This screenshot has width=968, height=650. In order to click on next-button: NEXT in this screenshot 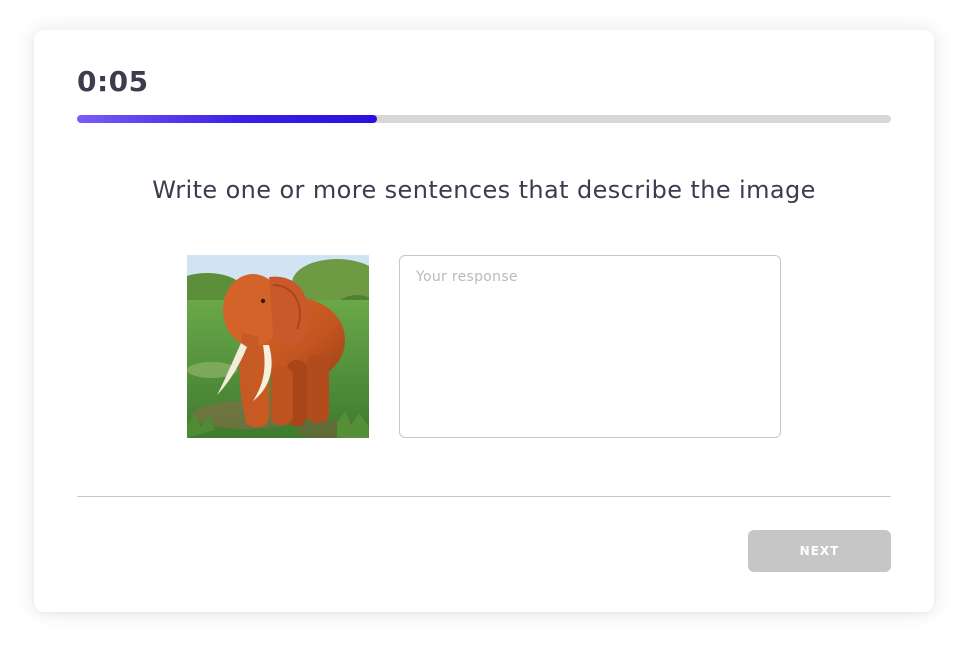, I will do `click(819, 551)`.